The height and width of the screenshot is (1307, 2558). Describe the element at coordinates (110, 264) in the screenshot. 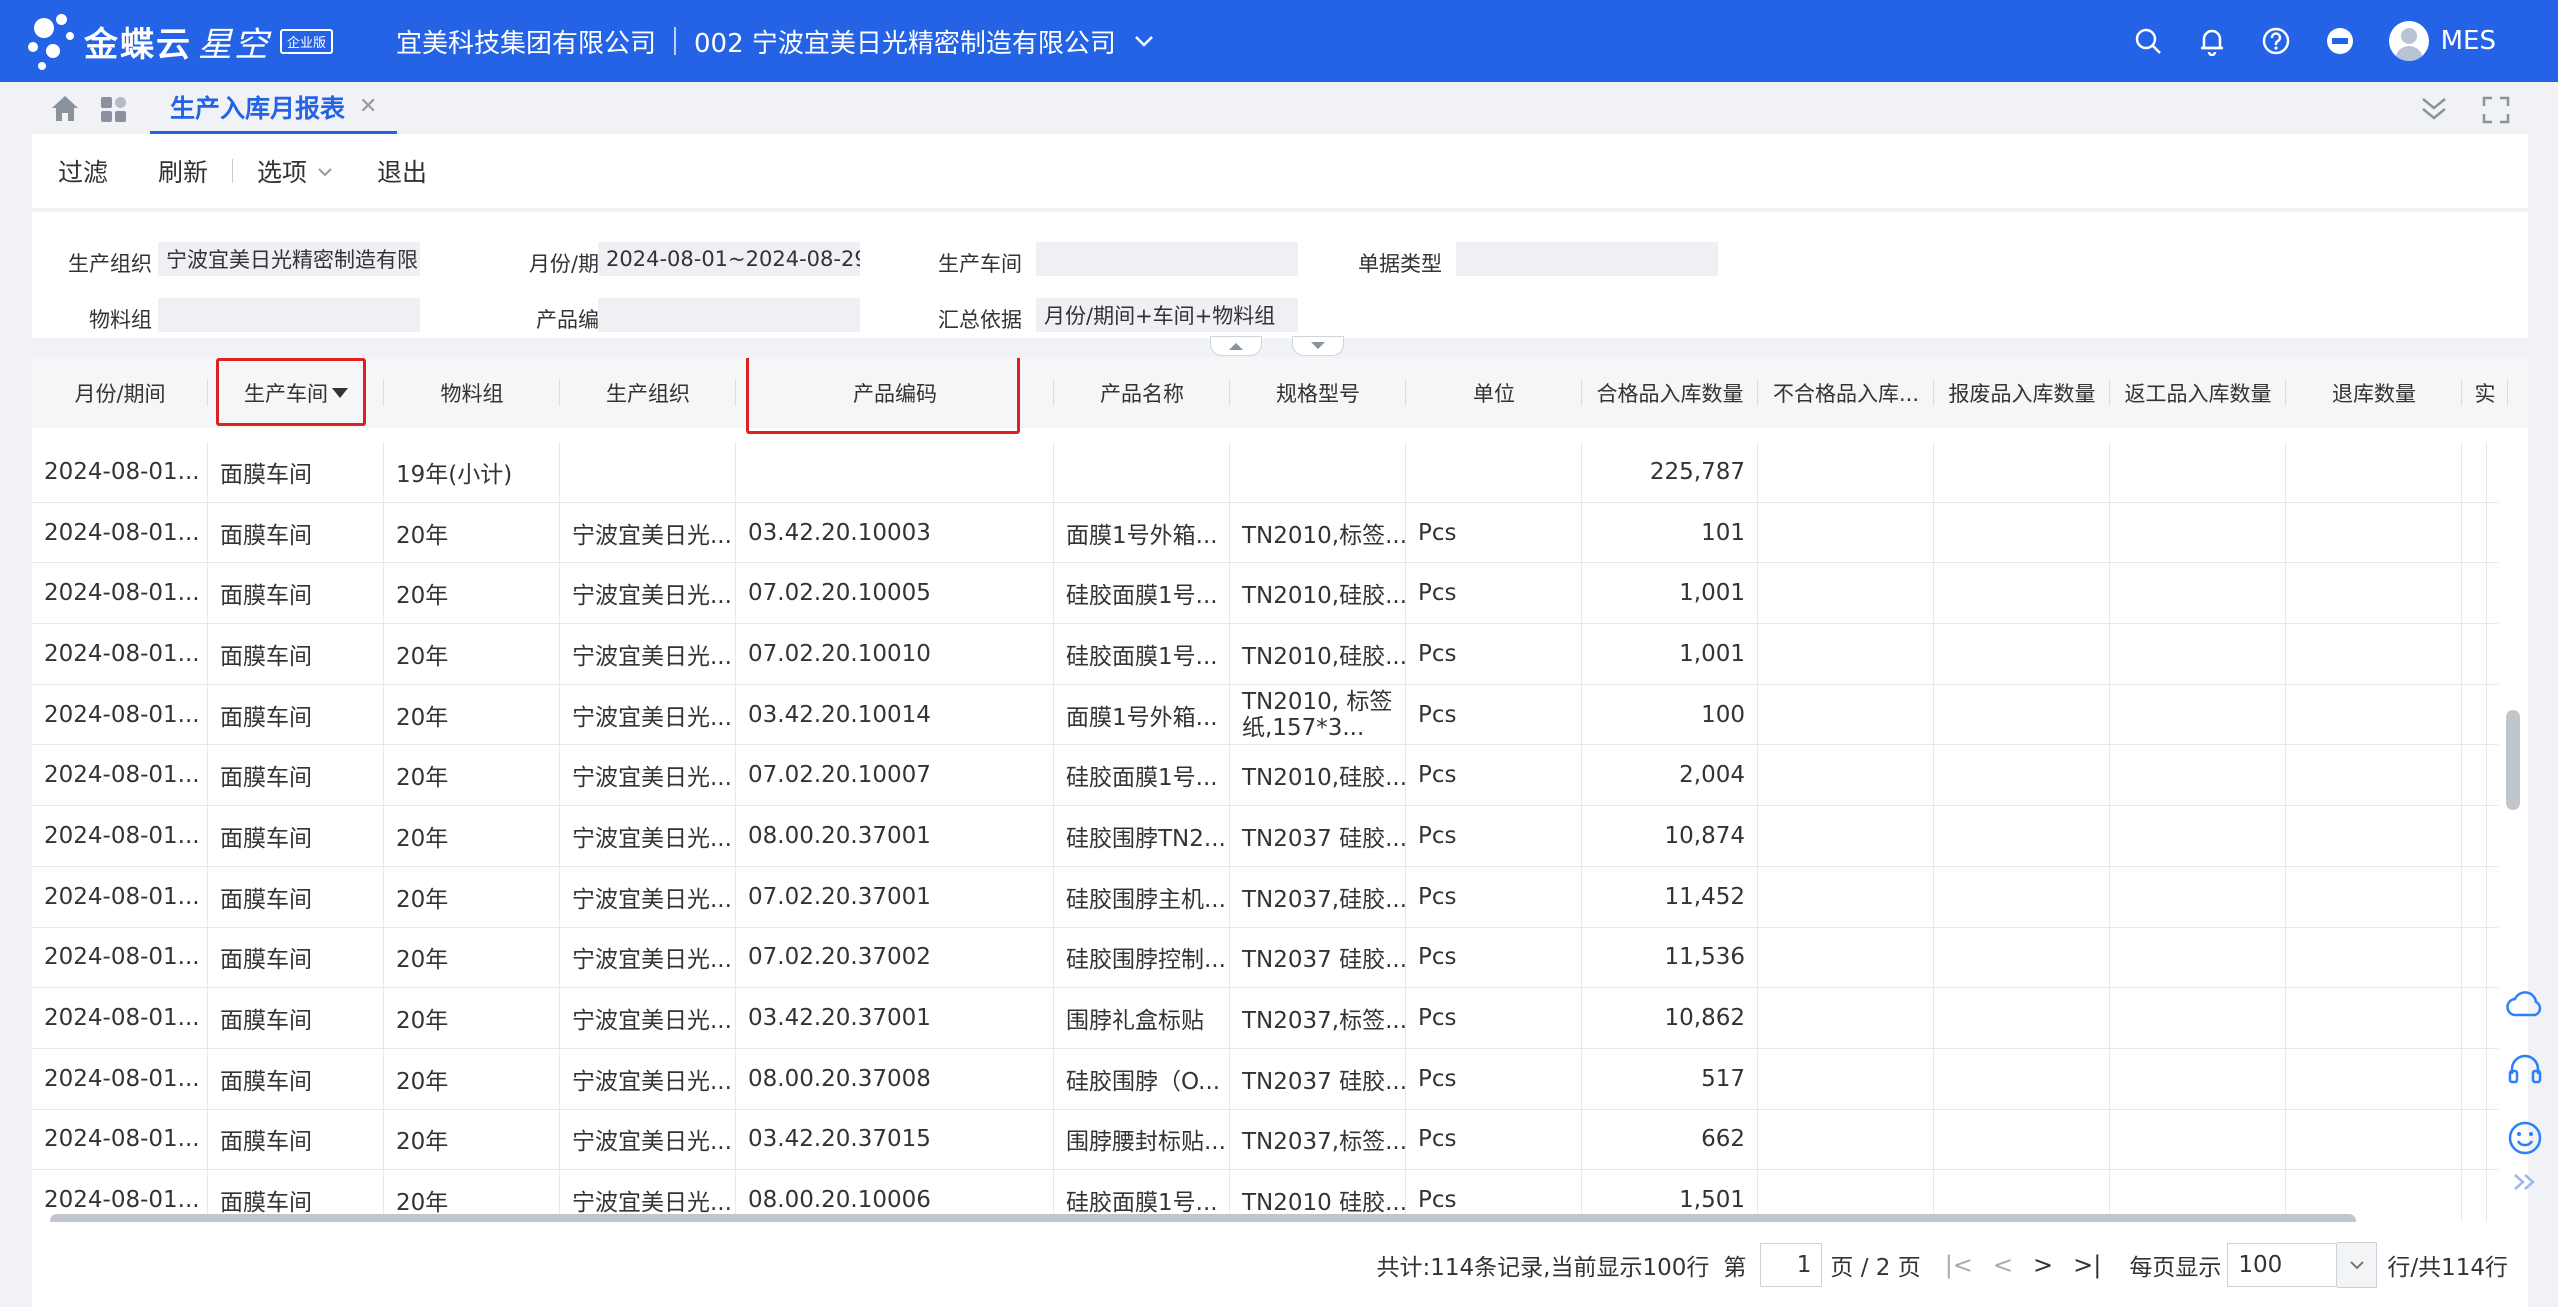

I see `org-label: 生产组织` at that location.